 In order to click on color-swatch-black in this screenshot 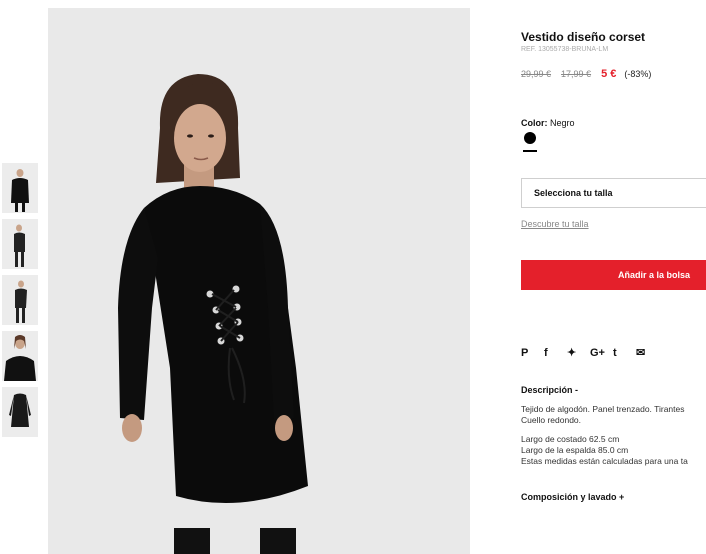, I will do `click(530, 138)`.